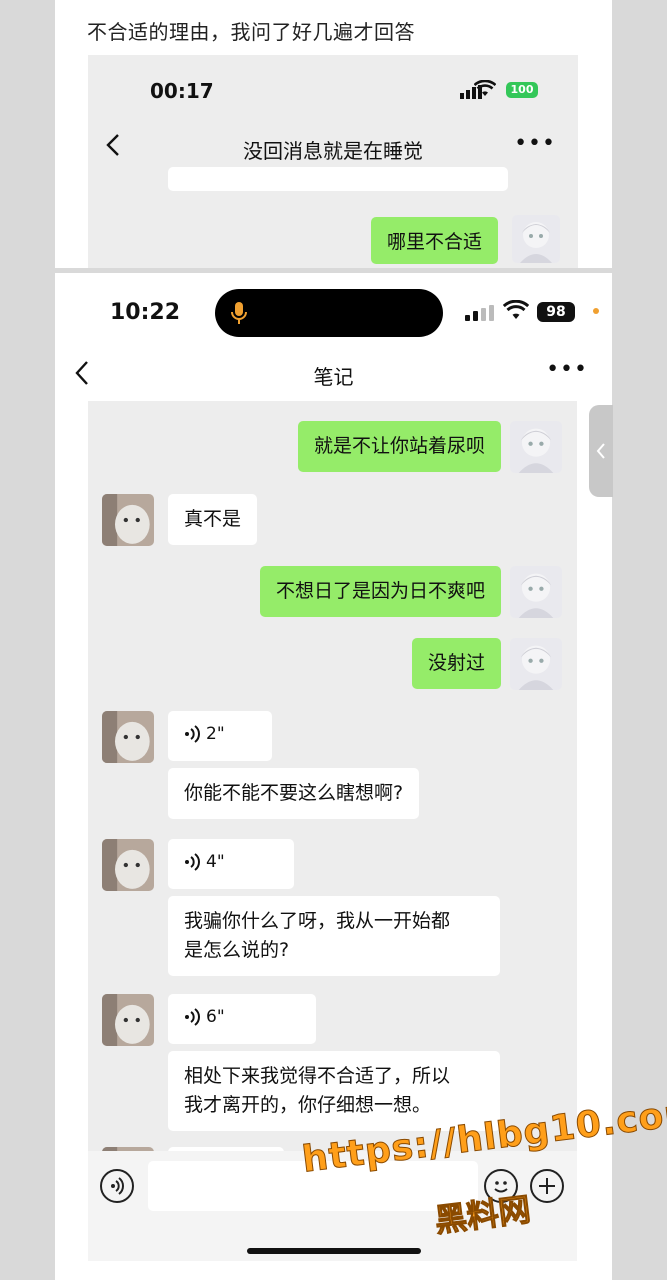  I want to click on chevron-left-icon, so click(600, 451).